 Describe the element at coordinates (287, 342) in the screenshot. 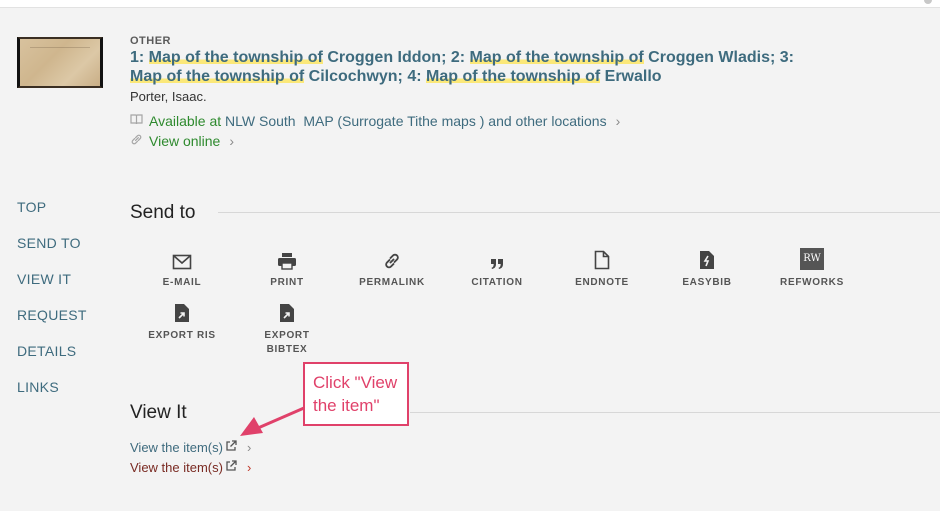

I see `export-bibtex-label: EXPORT BIBTEX` at that location.